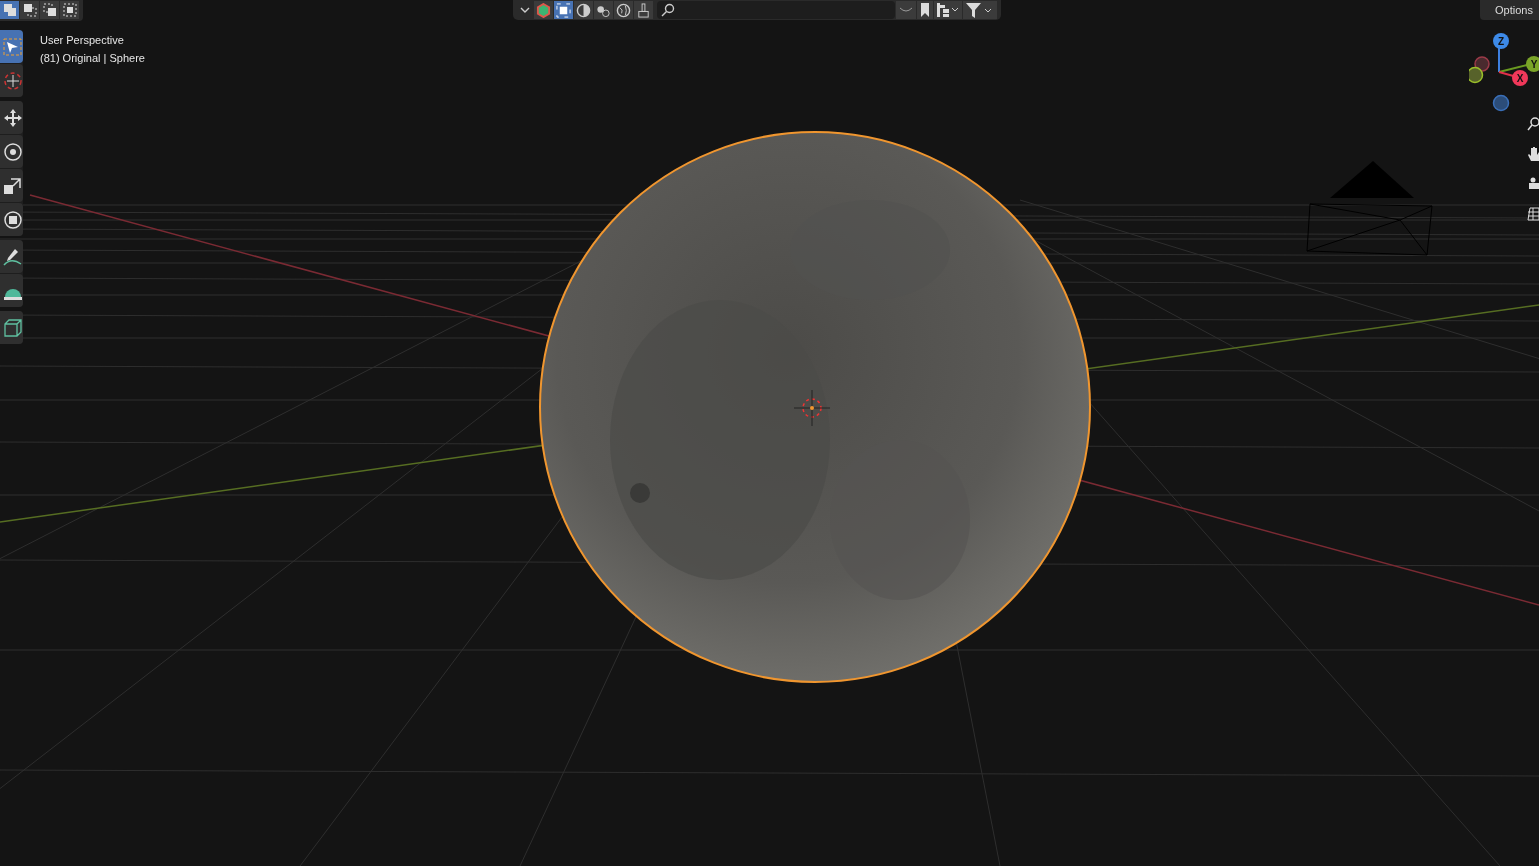 The image size is (1539, 866). I want to click on zoom-icon, so click(1533, 124).